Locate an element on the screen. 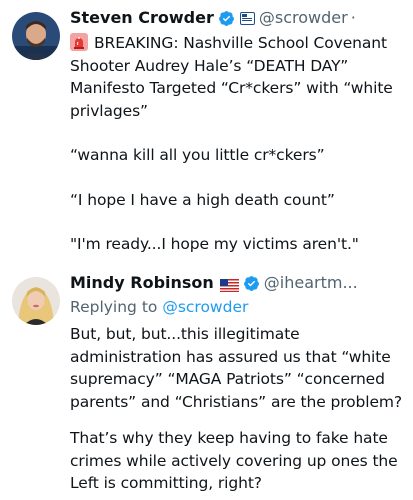 This screenshot has width=413, height=500. author-handle: @scrowder is located at coordinates (303, 18).